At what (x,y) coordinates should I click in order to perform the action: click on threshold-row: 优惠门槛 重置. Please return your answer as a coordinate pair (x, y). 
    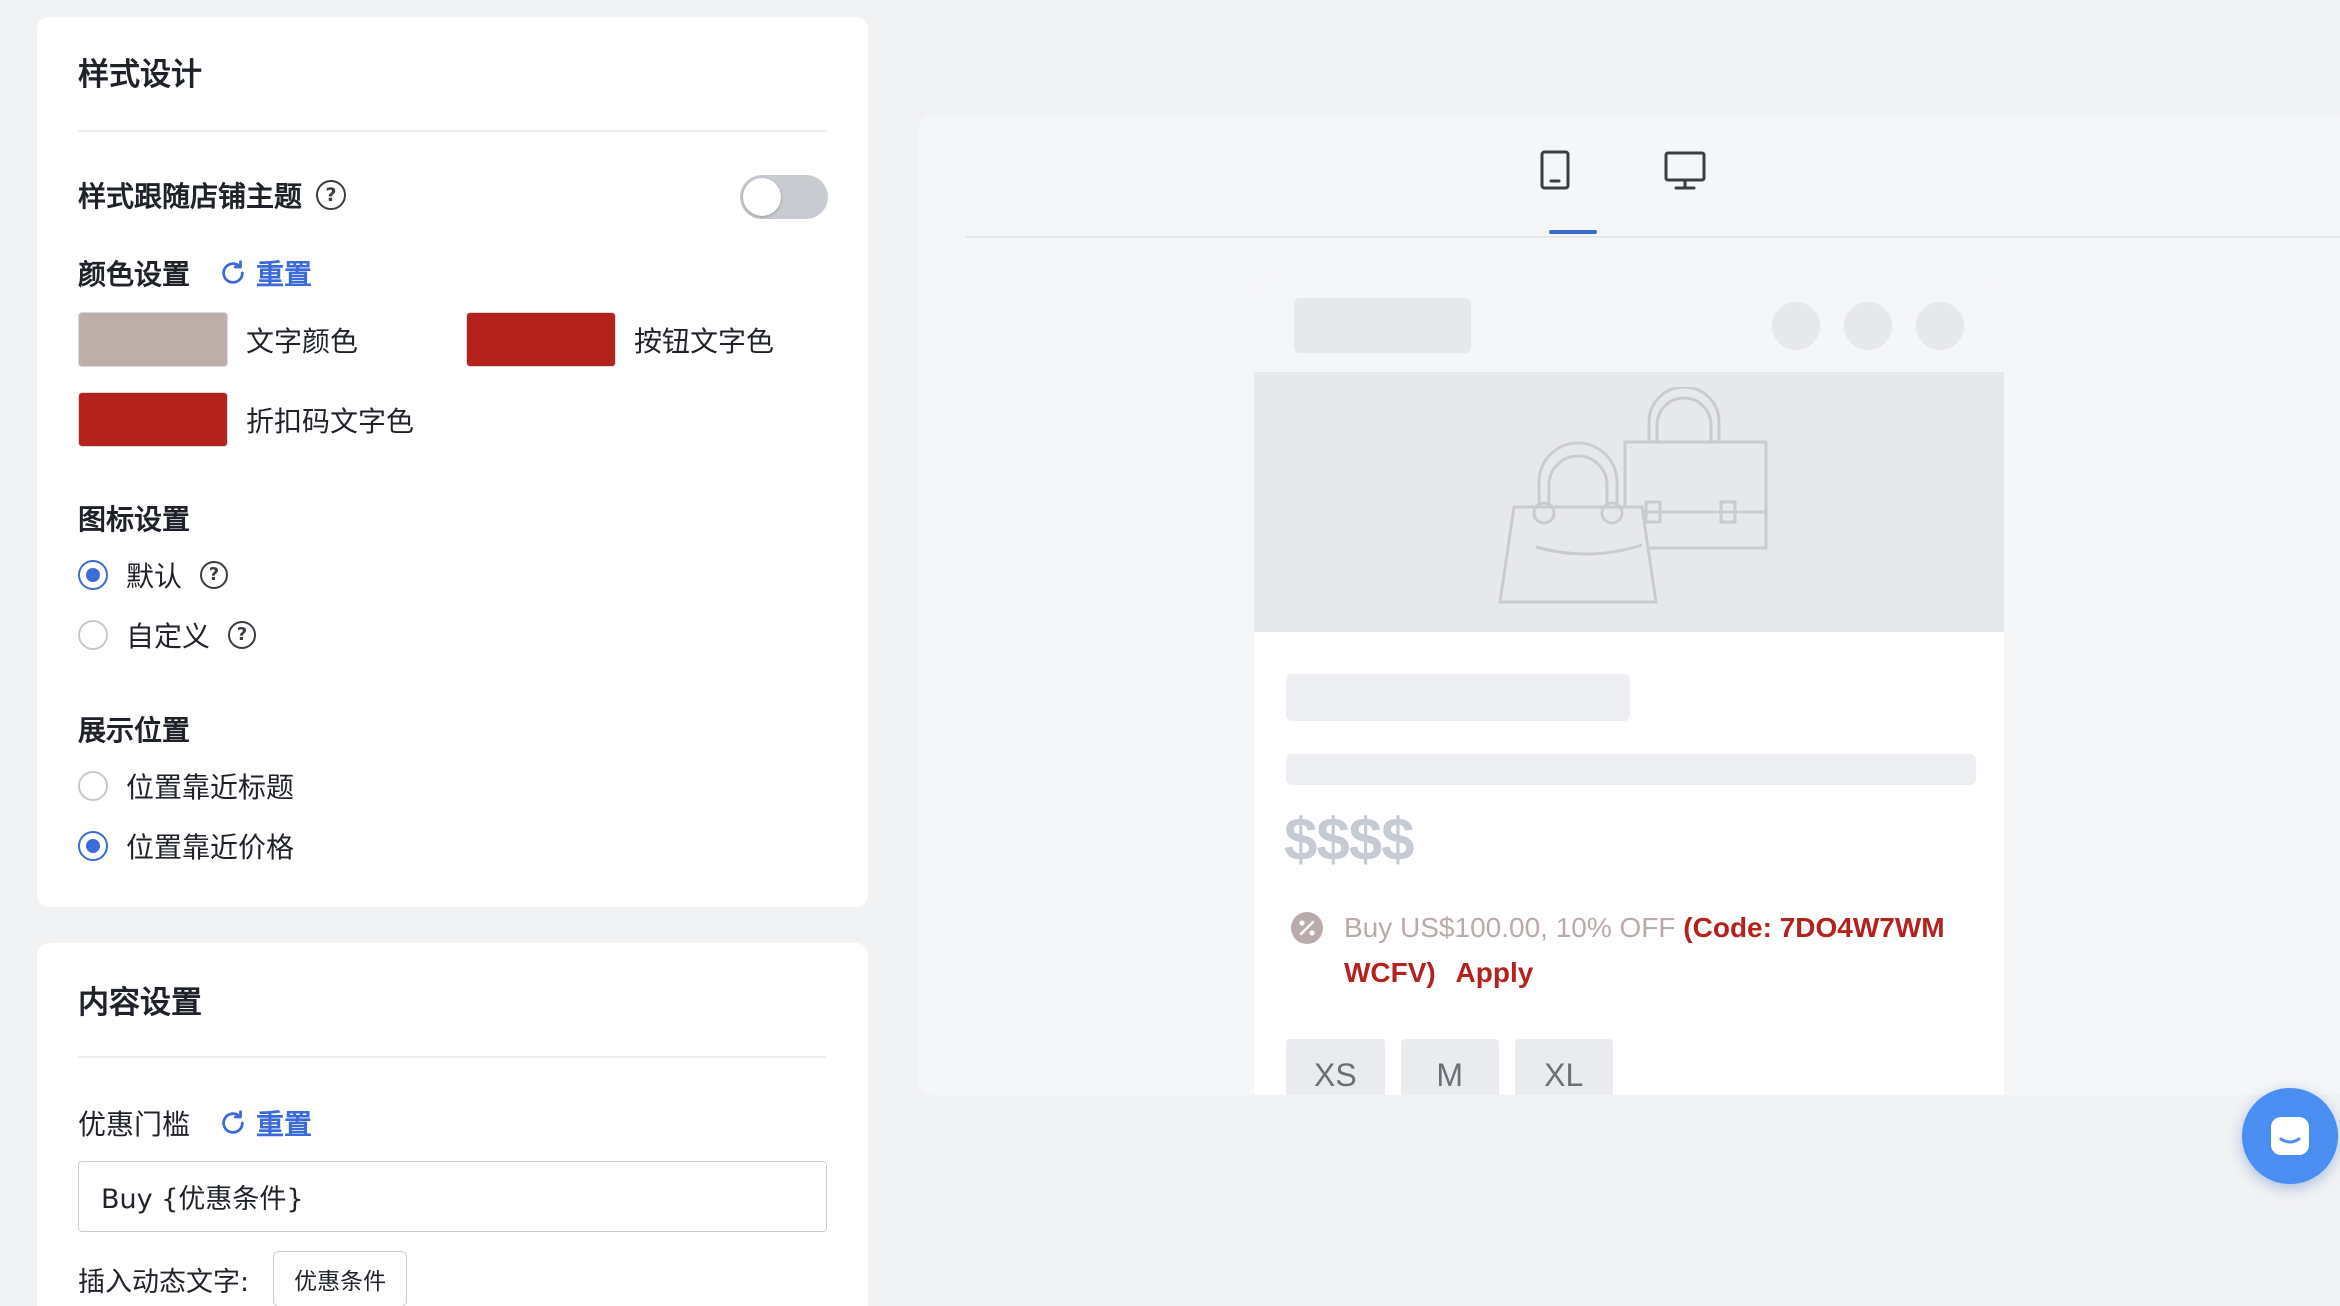
    Looking at the image, I should click on (195, 1123).